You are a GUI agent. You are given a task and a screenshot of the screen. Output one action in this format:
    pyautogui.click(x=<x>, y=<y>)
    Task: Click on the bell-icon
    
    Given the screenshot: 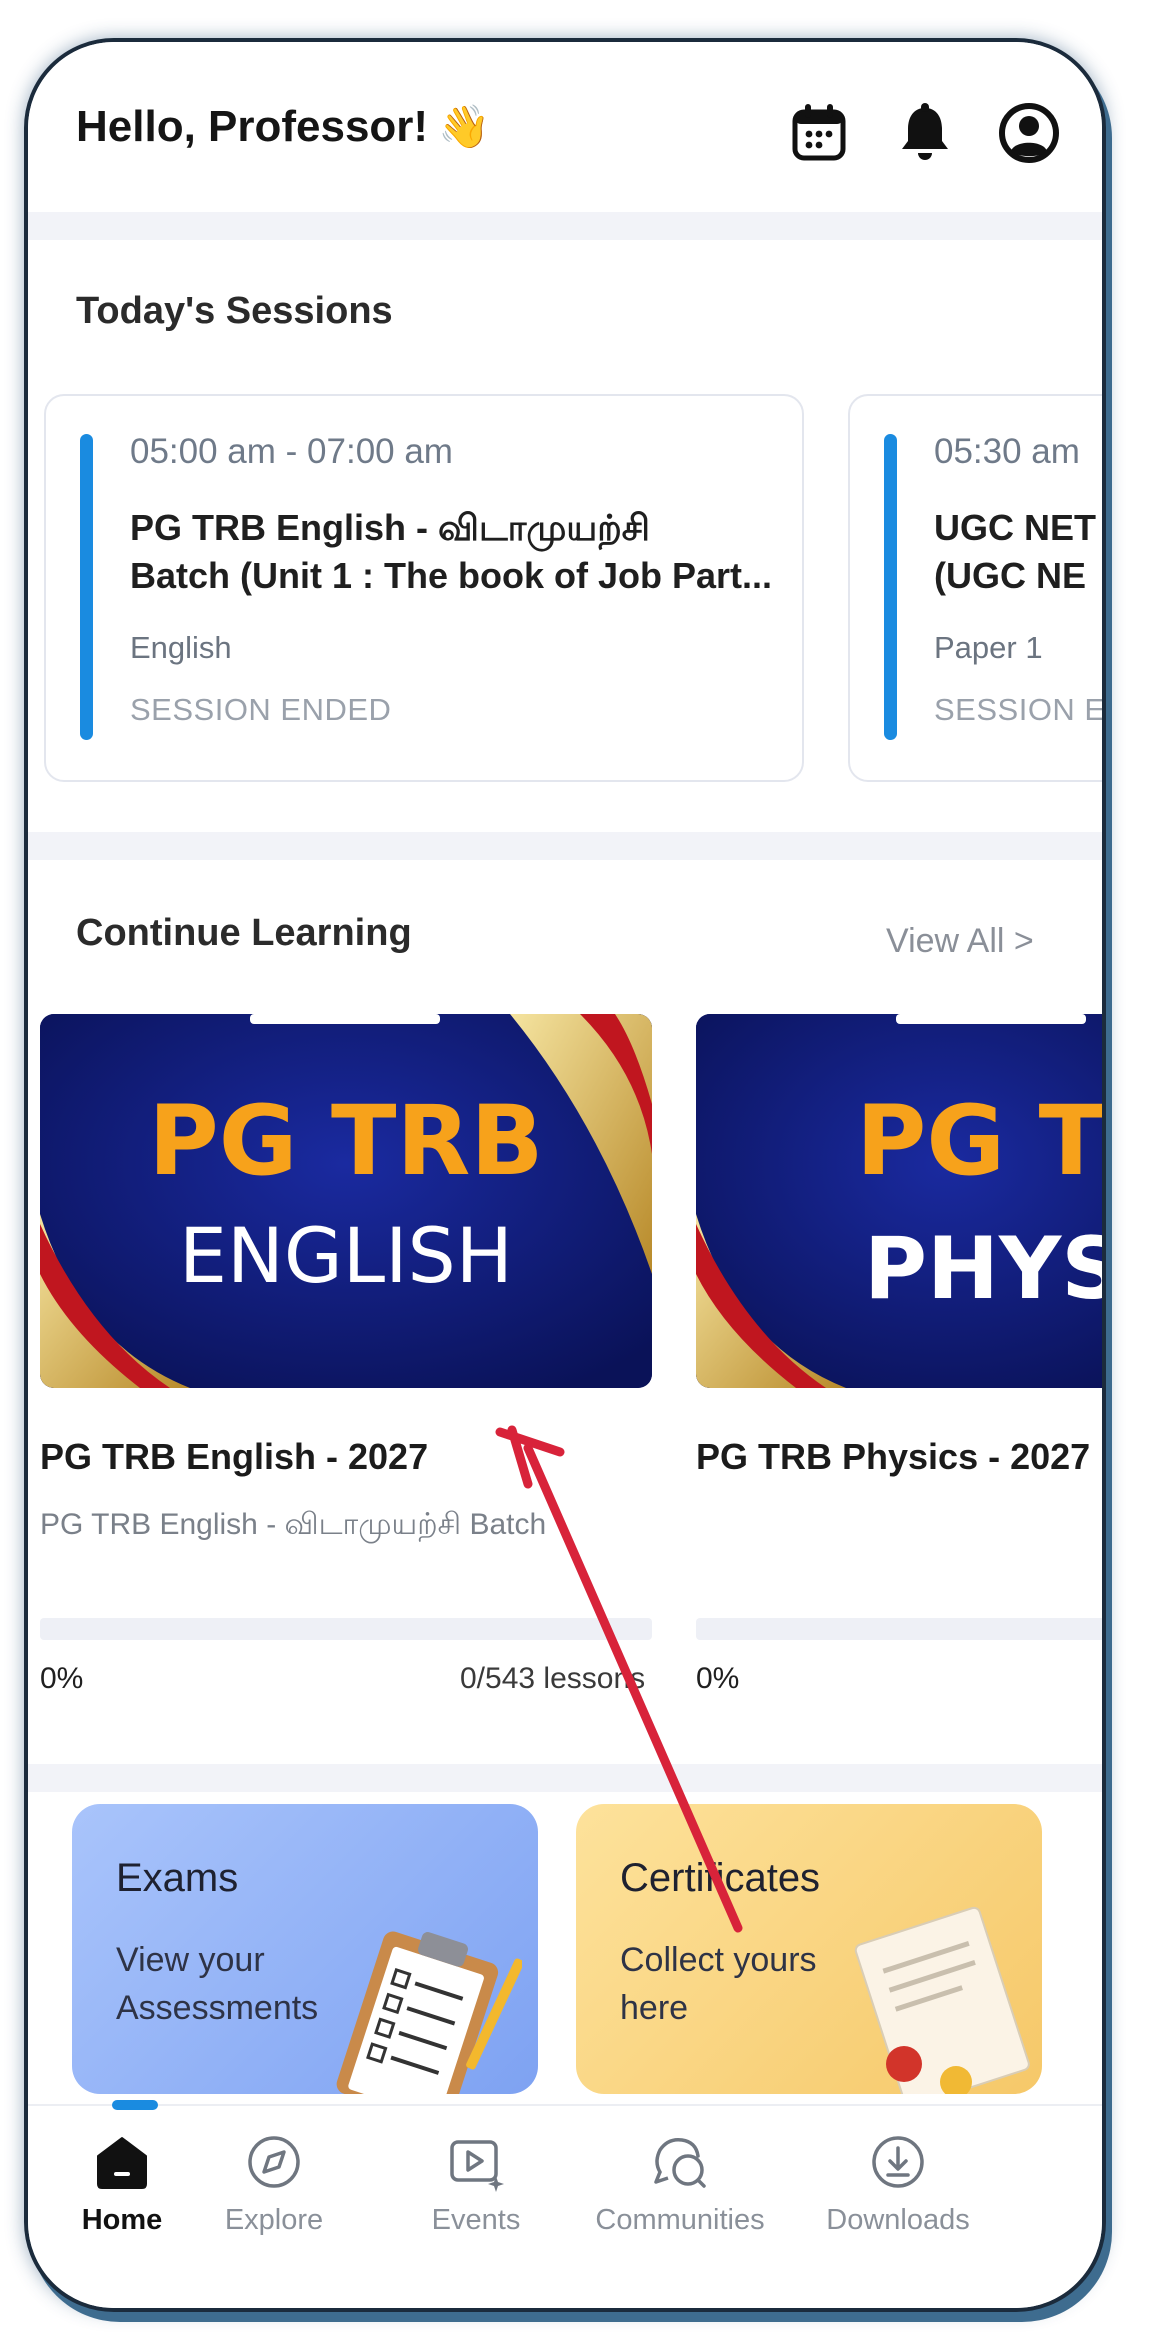 What is the action you would take?
    pyautogui.click(x=925, y=133)
    